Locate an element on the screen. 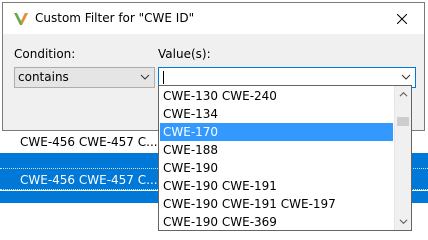 This screenshot has height=240, width=428. close-button is located at coordinates (402, 18).